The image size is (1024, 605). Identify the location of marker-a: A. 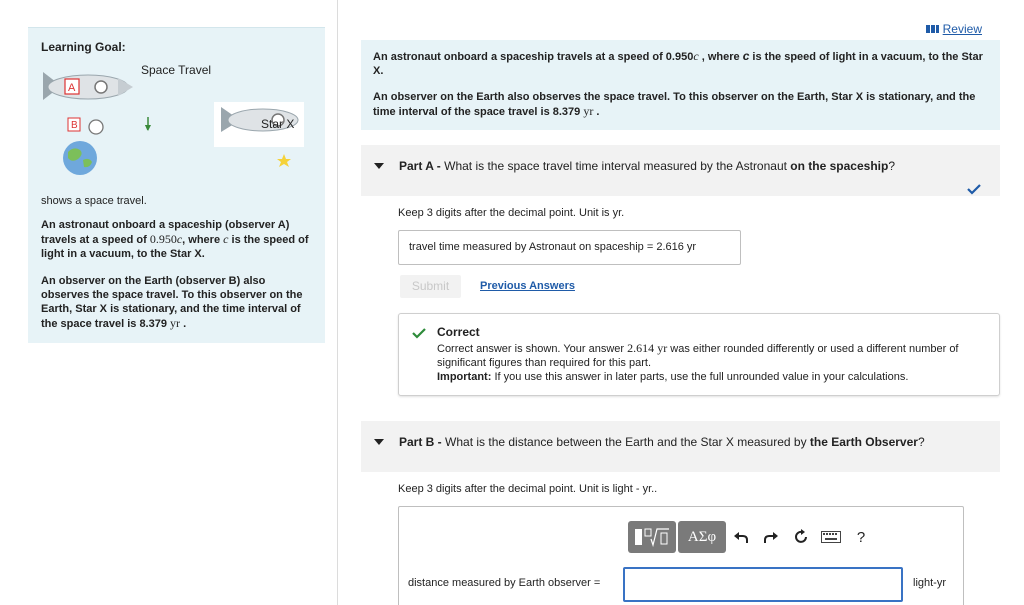
(72, 88).